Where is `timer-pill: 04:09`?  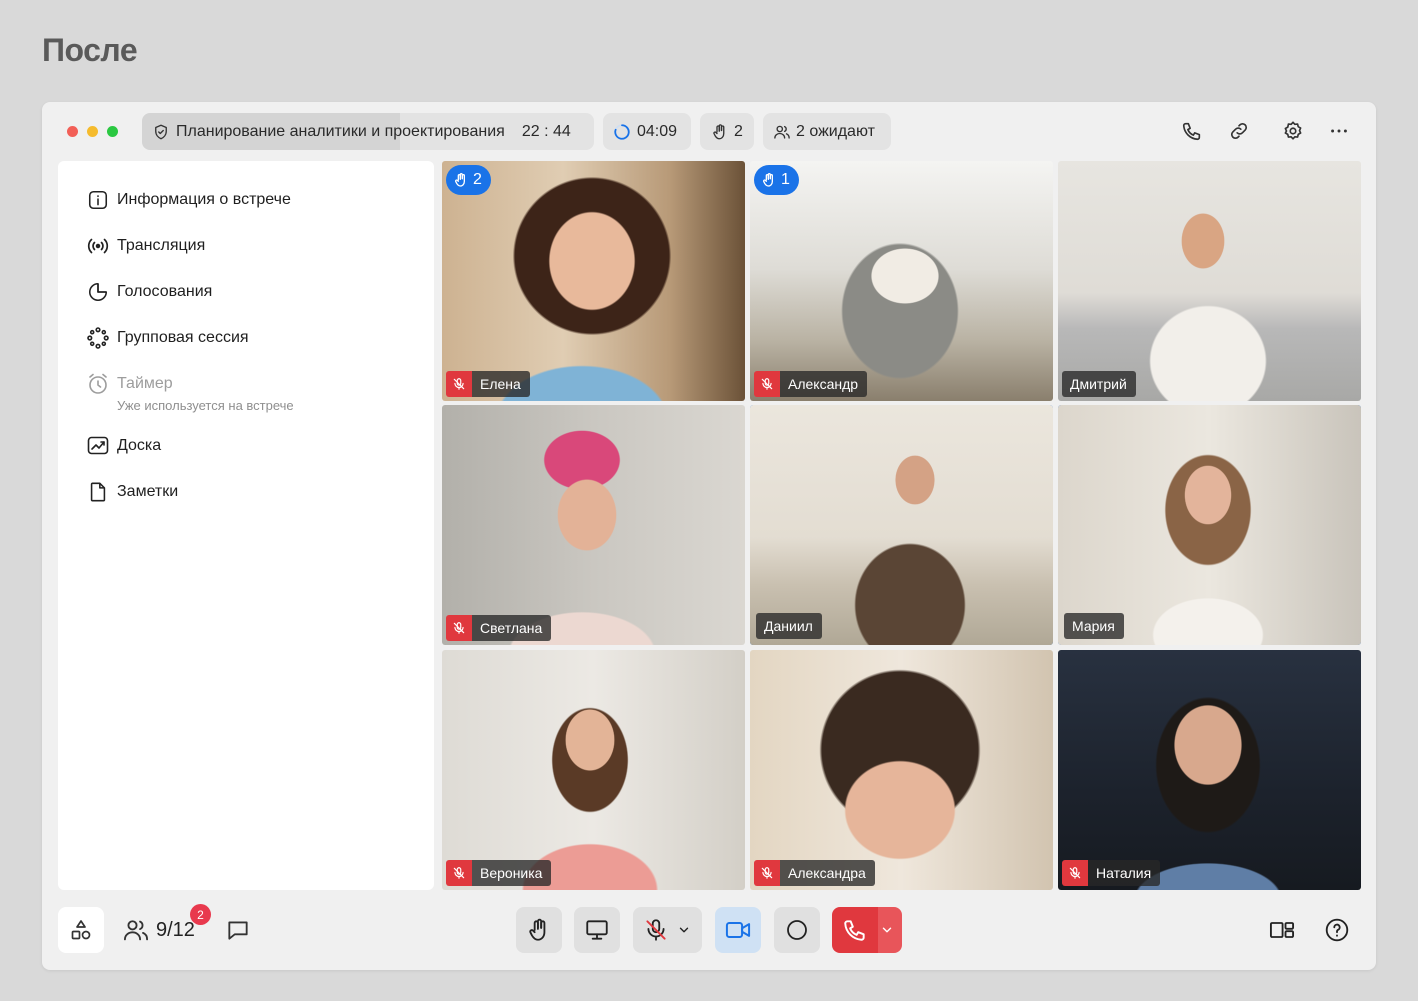 timer-pill: 04:09 is located at coordinates (647, 131).